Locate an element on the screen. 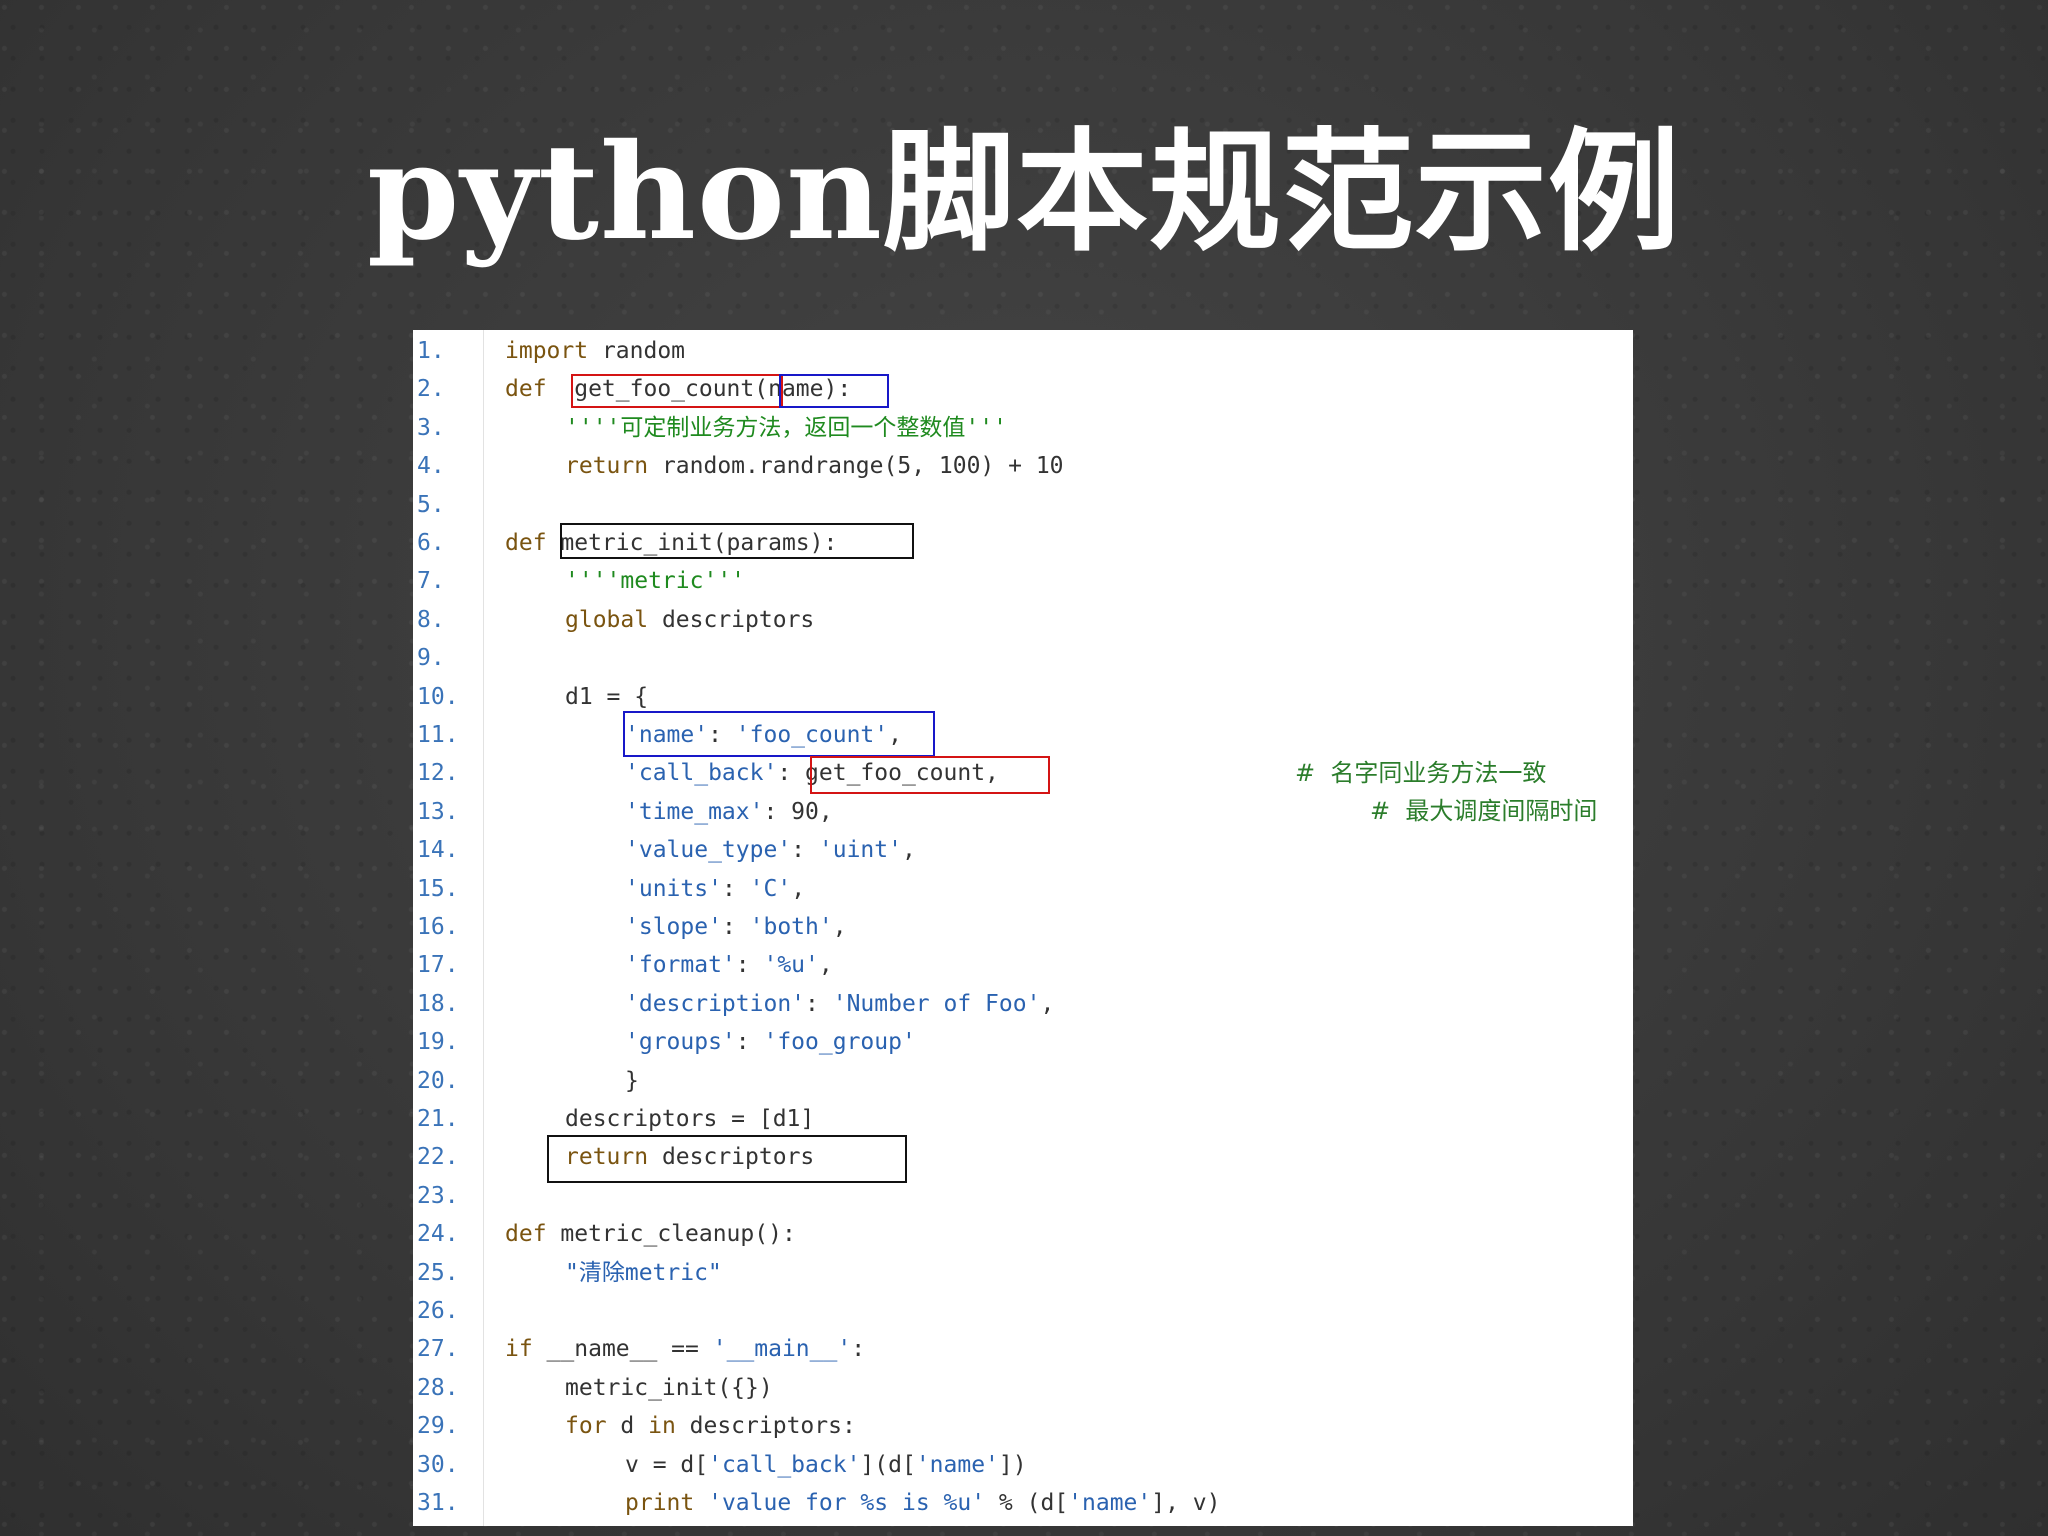 Image resolution: width=2048 pixels, height=1536 pixels. line-number: 4. is located at coordinates (431, 466).